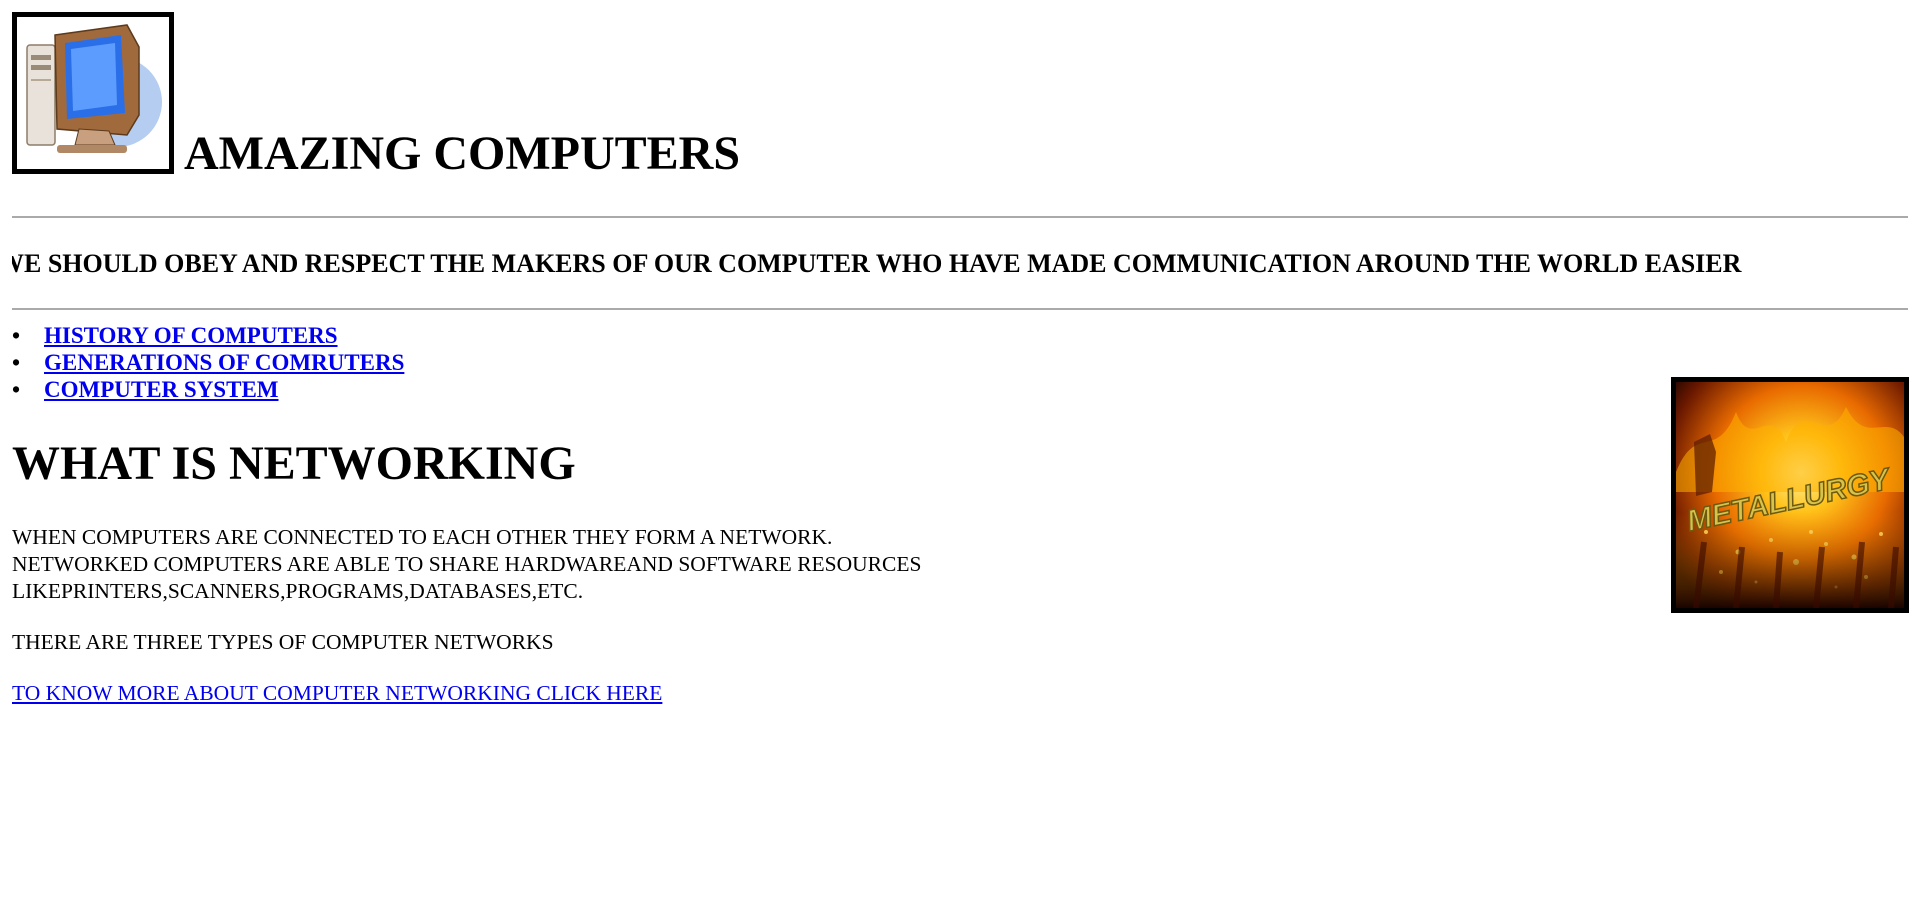 This screenshot has height=897, width=1920. Describe the element at coordinates (294, 463) in the screenshot. I see `section-heading: WHAT IS NETWORKING` at that location.